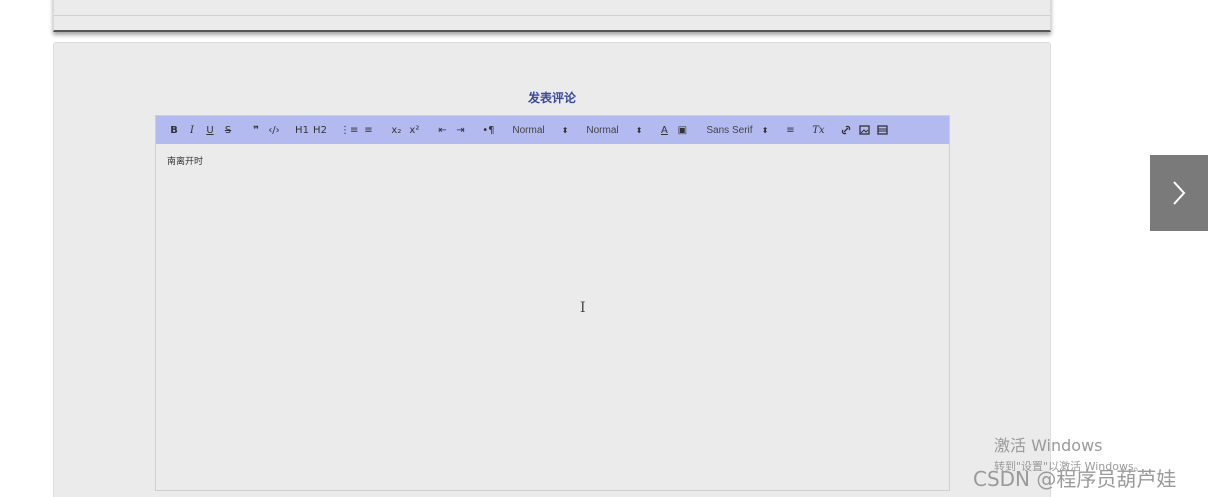 Image resolution: width=1208 pixels, height=497 pixels. I want to click on size-select-value: Normal, so click(528, 130).